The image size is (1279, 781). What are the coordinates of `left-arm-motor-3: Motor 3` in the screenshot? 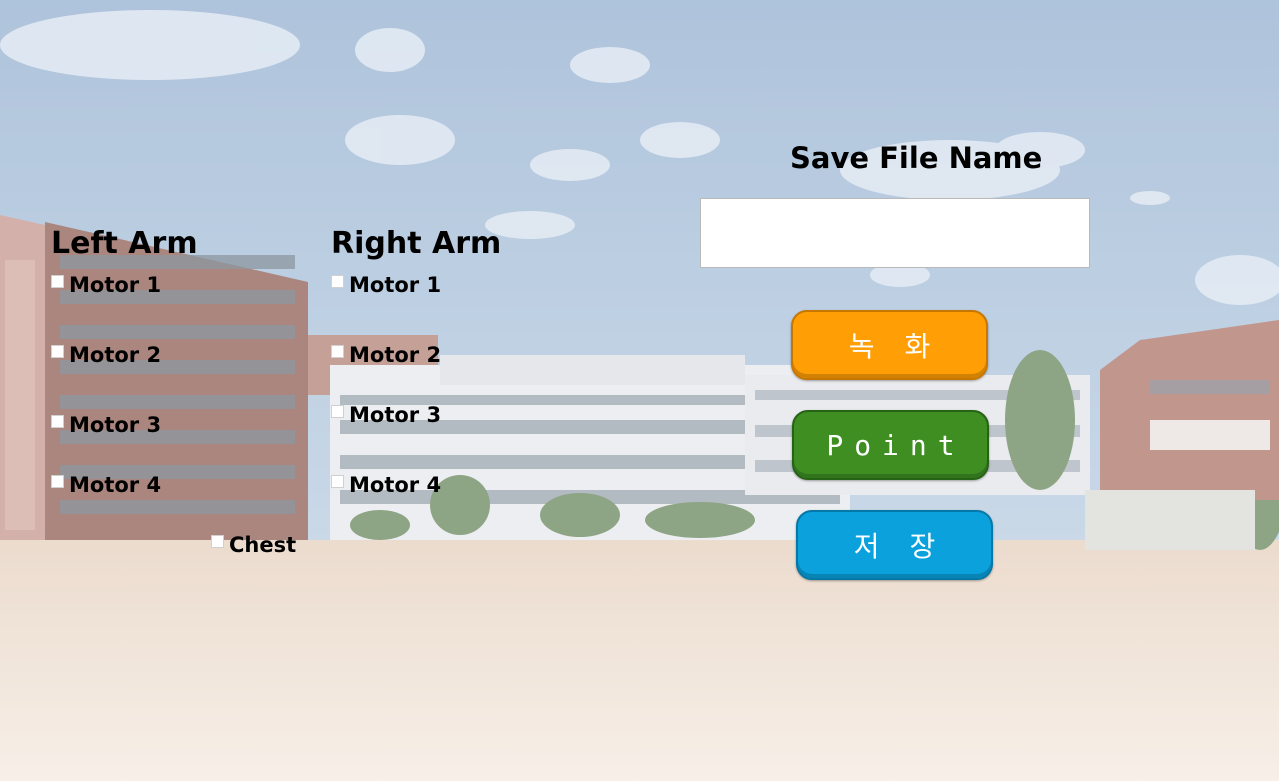 It's located at (106, 425).